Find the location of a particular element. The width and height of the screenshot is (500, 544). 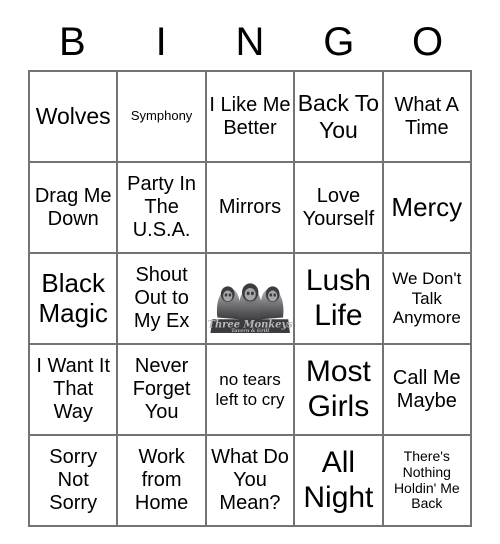

bingo-cell-r3c4: Lush Life is located at coordinates (339, 299).